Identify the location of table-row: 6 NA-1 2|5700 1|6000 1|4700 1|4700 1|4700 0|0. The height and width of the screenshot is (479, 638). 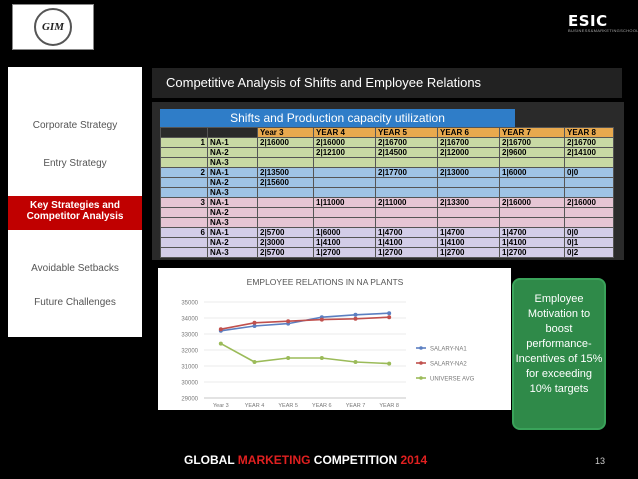
(387, 232).